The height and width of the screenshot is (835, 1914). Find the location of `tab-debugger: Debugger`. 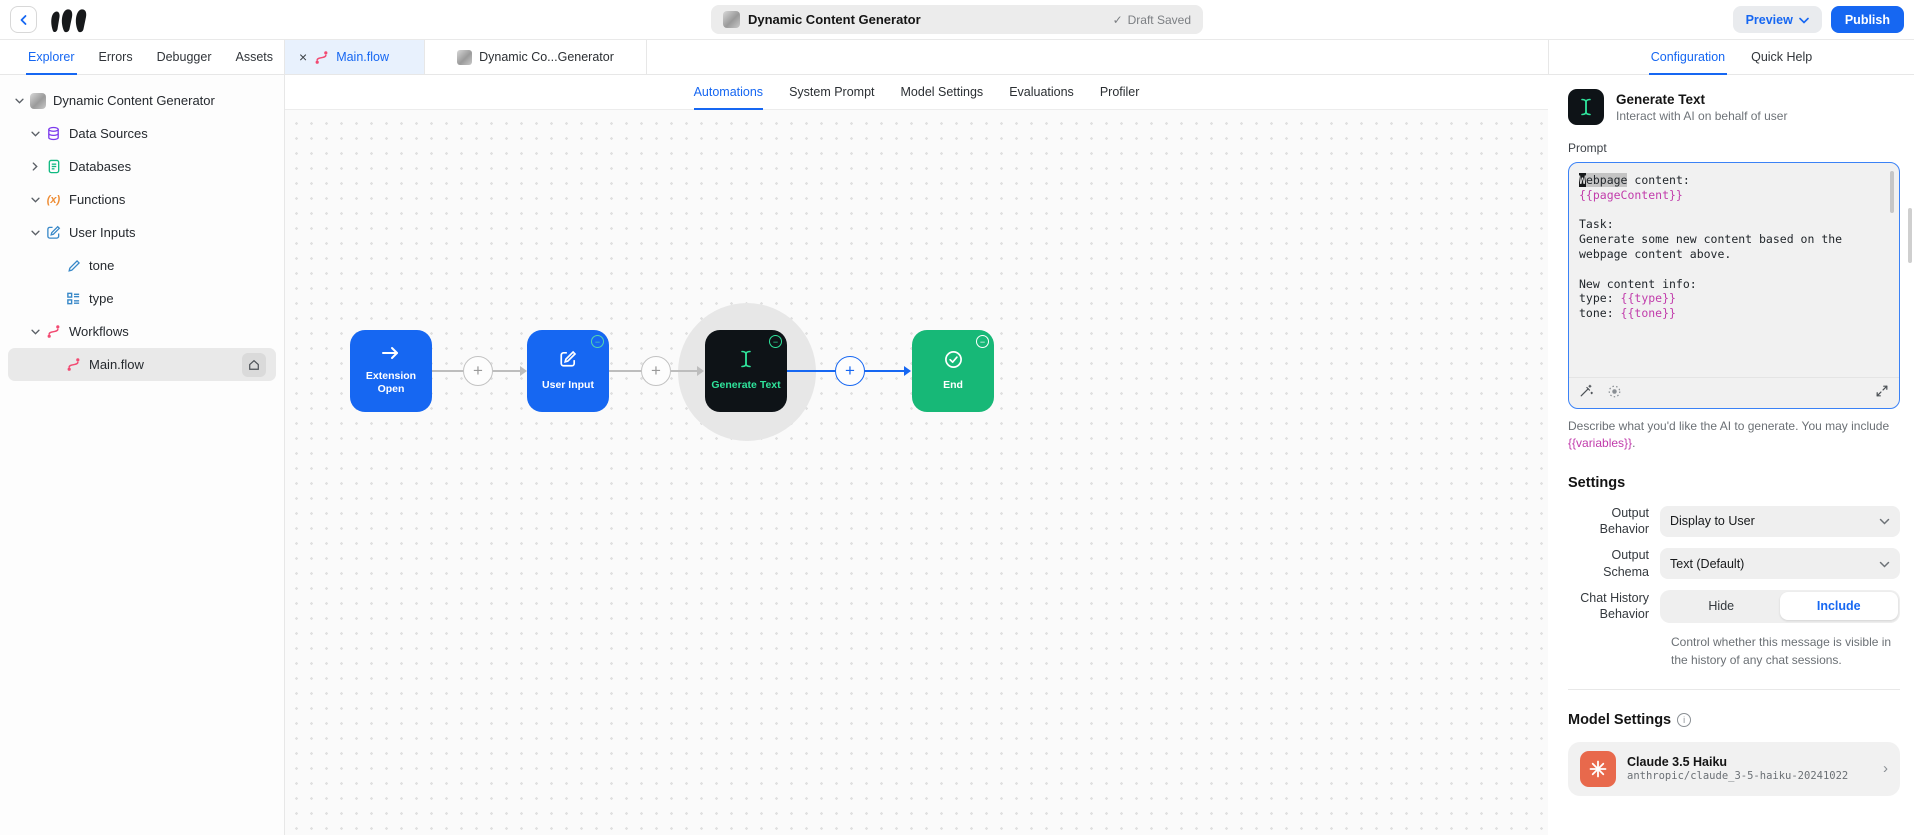

tab-debugger: Debugger is located at coordinates (184, 57).